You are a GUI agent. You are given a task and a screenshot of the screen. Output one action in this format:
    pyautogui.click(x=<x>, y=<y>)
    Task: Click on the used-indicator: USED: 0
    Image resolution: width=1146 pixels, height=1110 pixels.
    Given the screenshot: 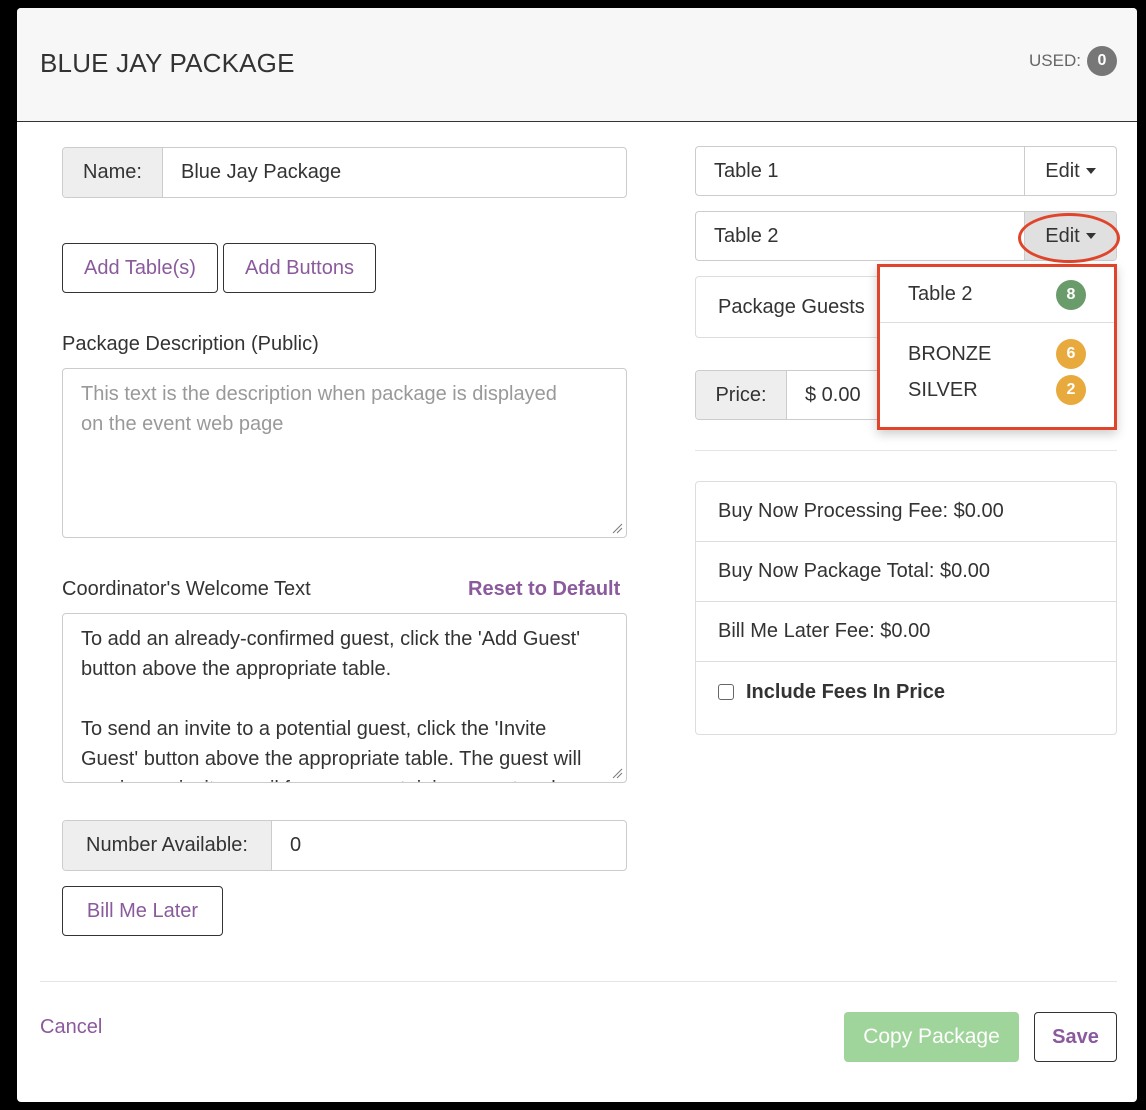 What is the action you would take?
    pyautogui.click(x=1073, y=61)
    